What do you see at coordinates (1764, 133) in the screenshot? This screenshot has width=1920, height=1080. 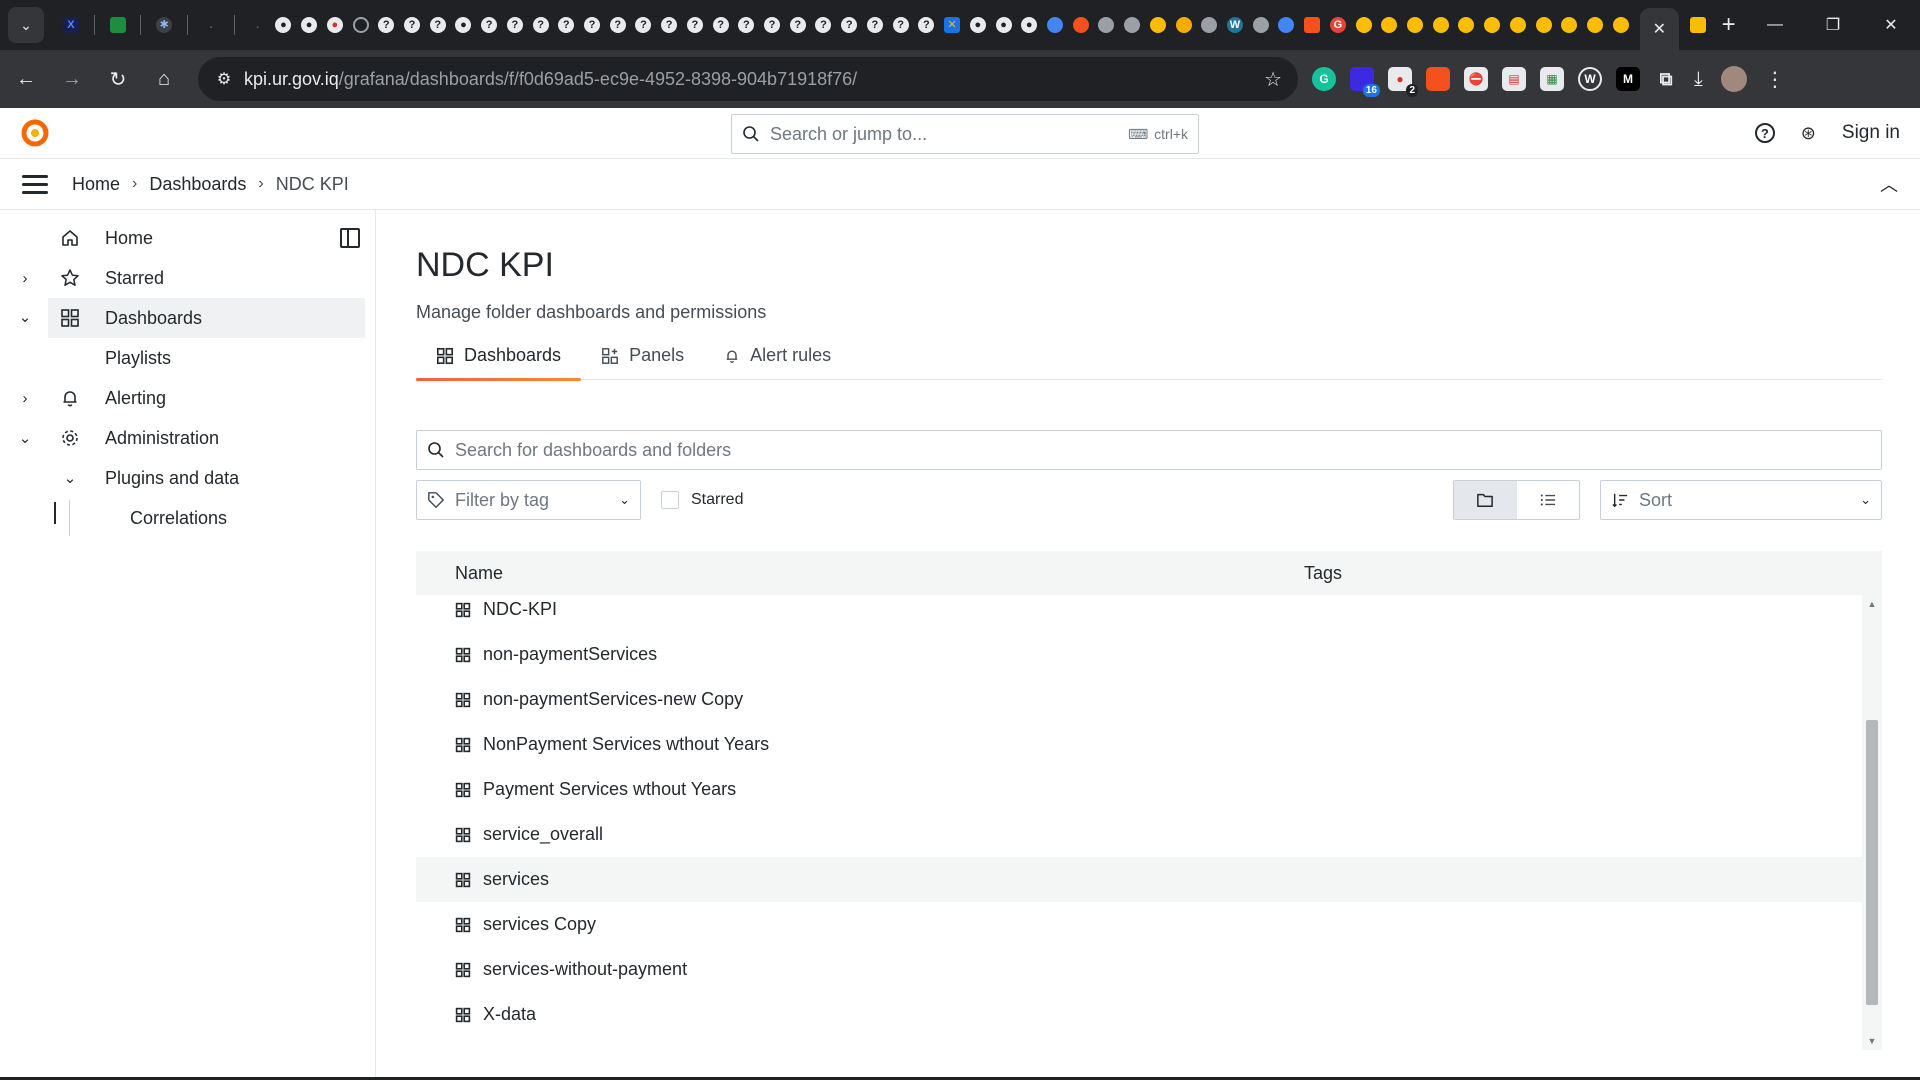 I see `help-icon: ?` at bounding box center [1764, 133].